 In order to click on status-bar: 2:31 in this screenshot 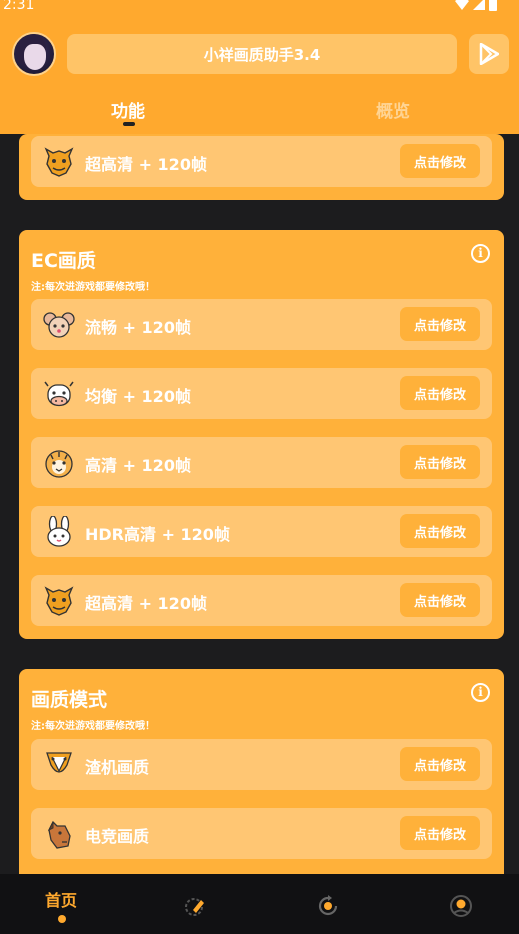, I will do `click(259, 7)`.